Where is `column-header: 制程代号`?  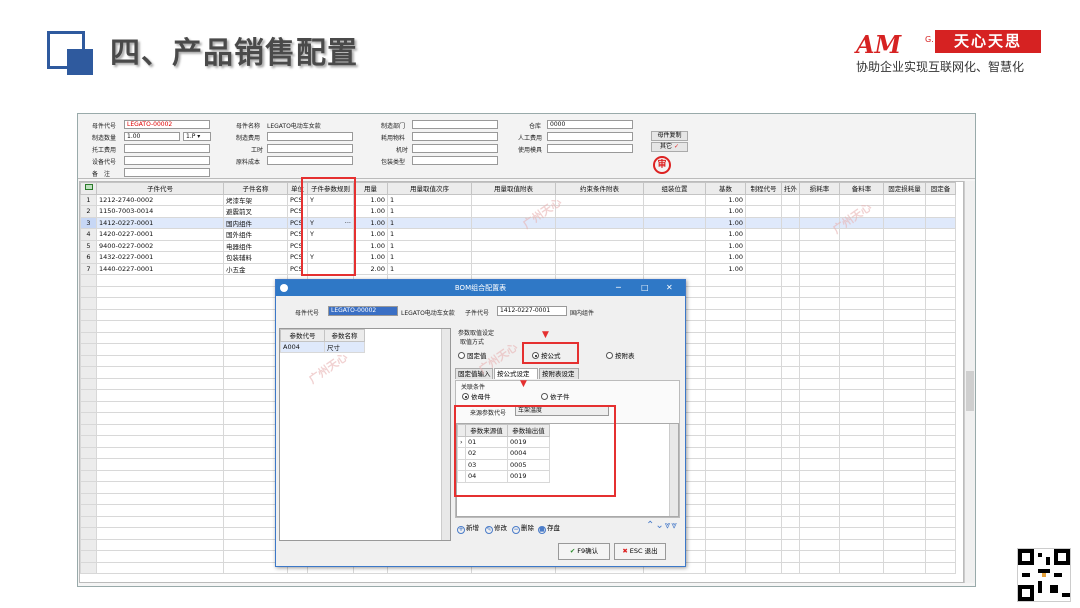
column-header: 制程代号 is located at coordinates (763, 188).